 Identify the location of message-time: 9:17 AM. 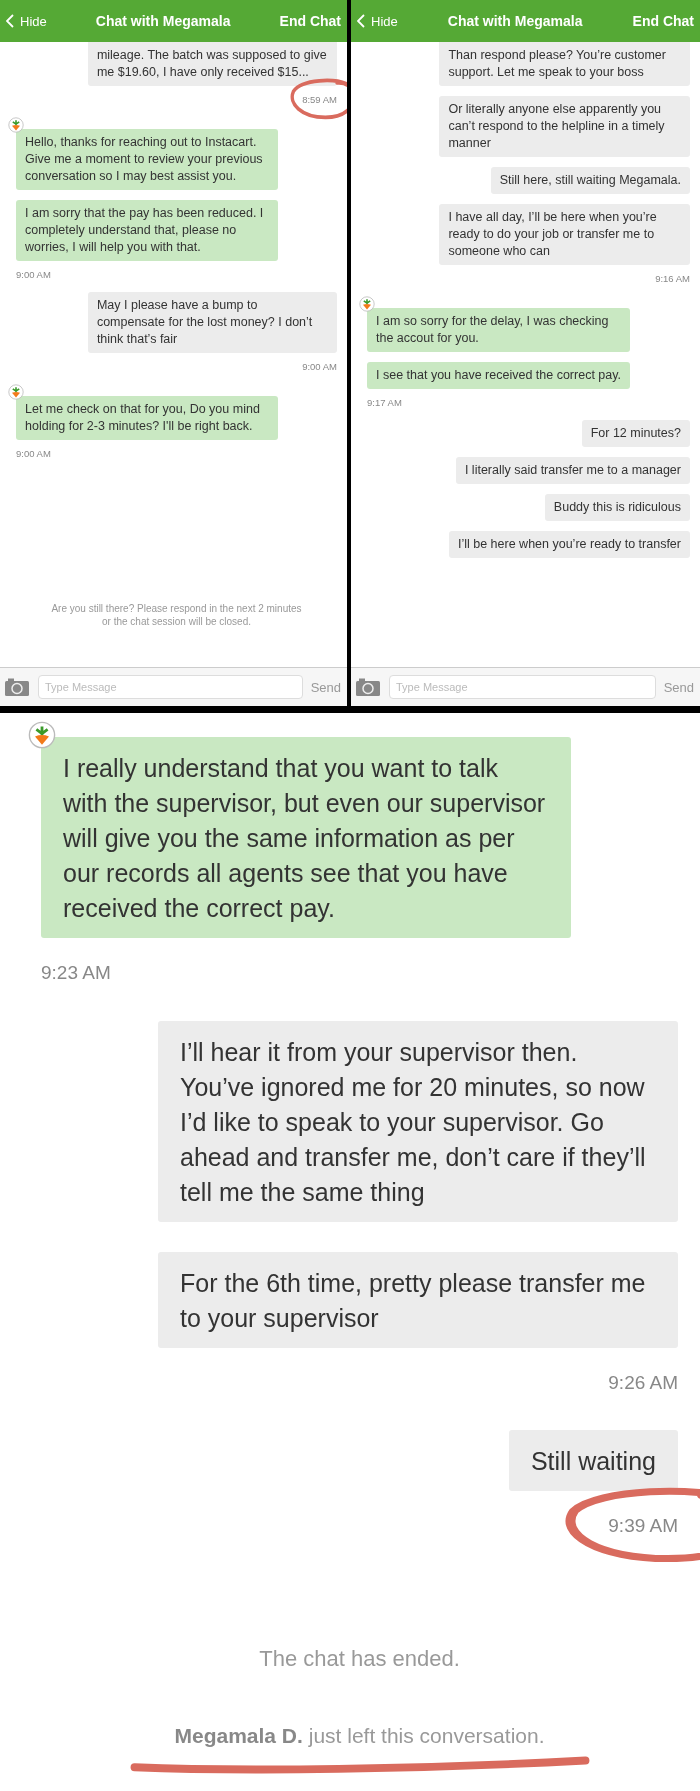
(384, 403).